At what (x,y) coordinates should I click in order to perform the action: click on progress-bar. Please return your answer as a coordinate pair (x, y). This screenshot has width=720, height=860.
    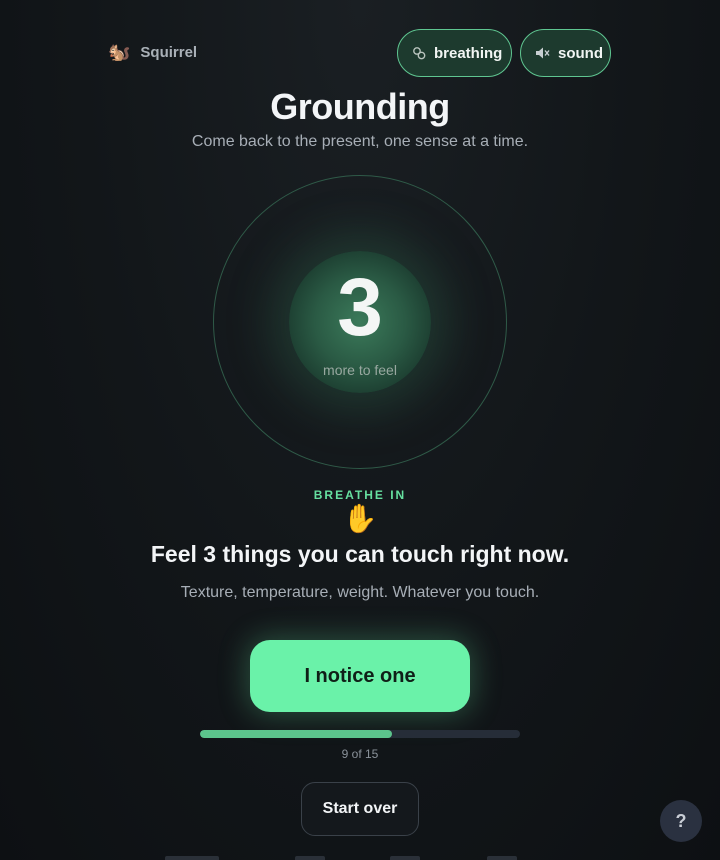
    Looking at the image, I should click on (360, 734).